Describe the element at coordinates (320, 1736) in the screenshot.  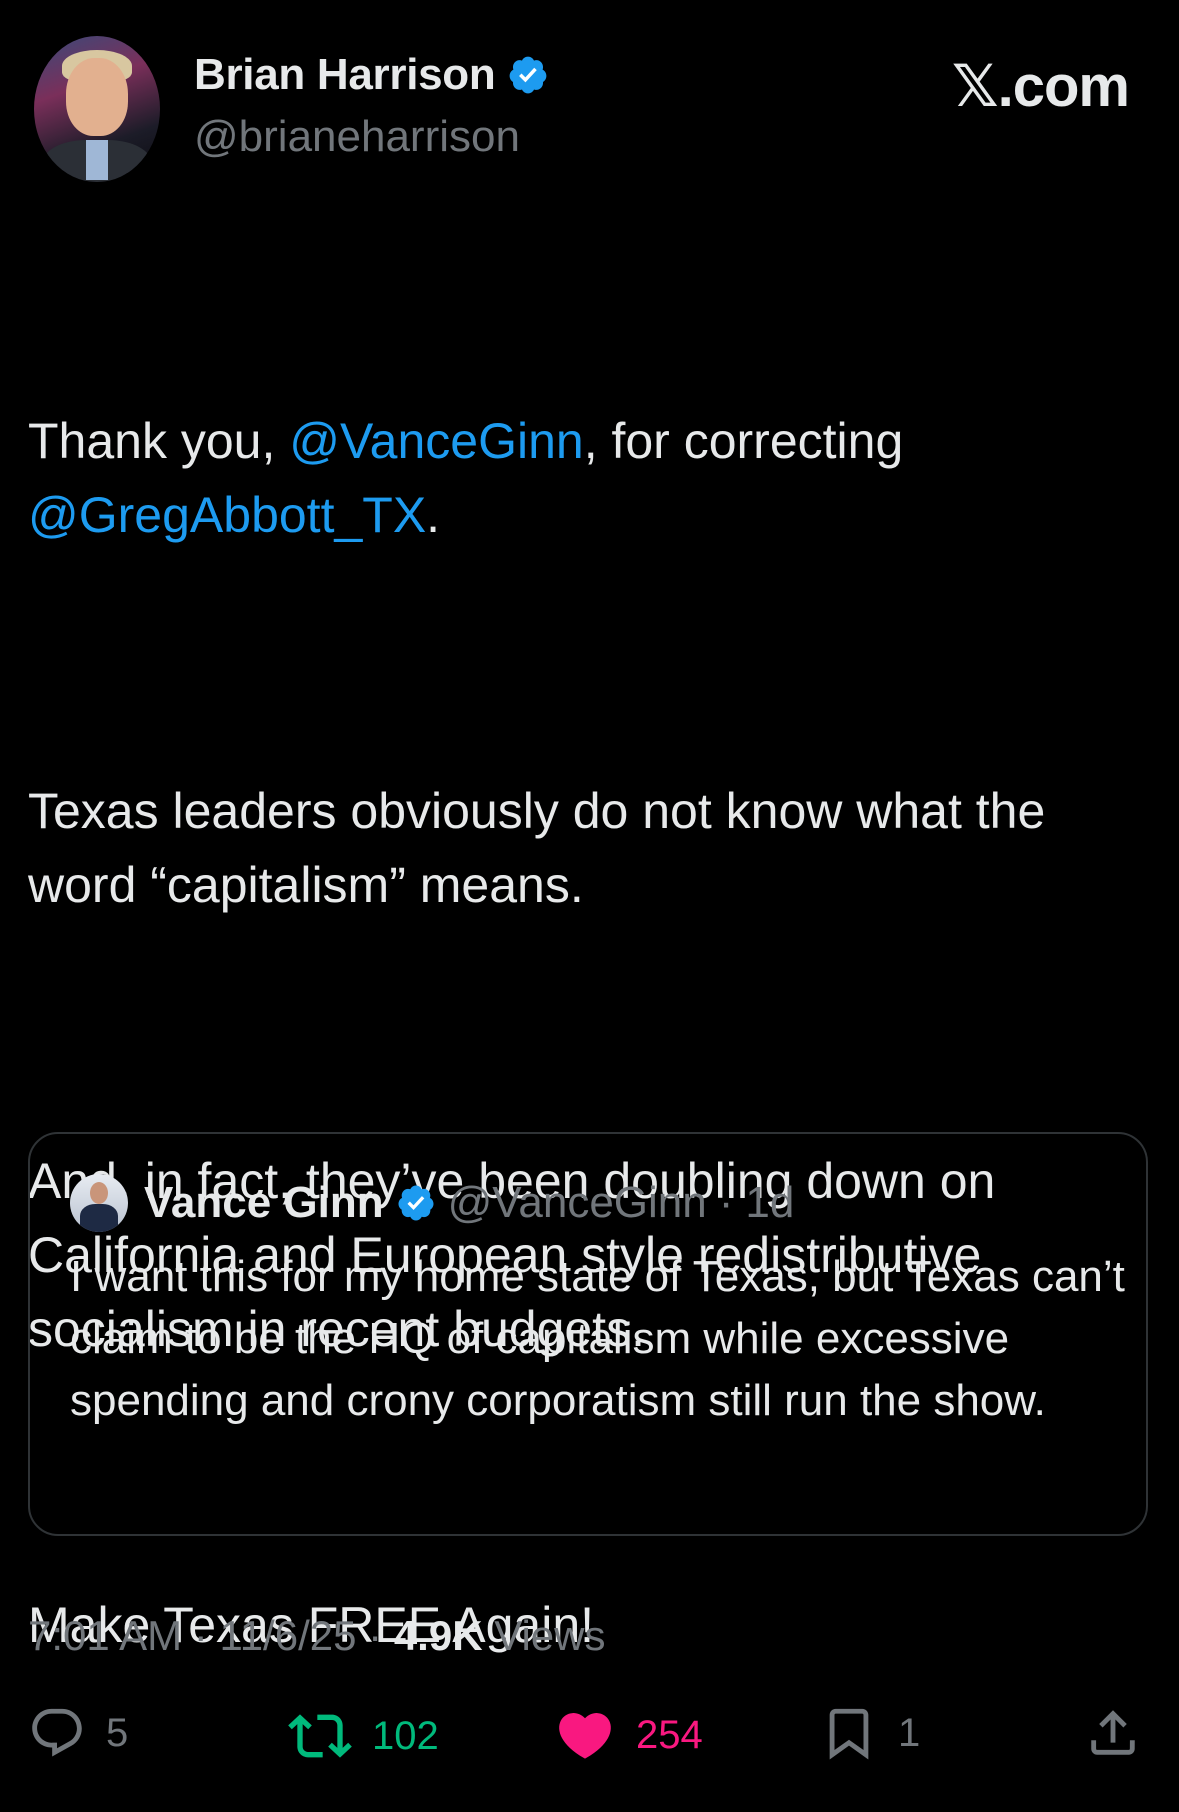
I see `repost-icon` at that location.